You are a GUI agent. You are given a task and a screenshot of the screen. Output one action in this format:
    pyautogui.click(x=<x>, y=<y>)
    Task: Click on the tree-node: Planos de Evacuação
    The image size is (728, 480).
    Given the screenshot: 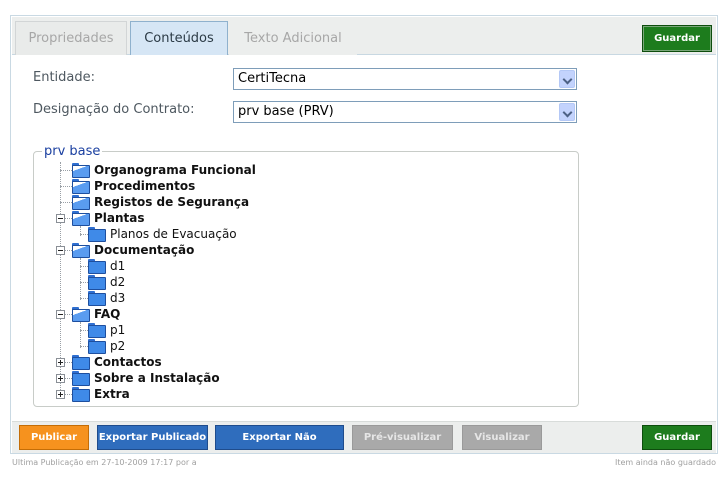 What is the action you would take?
    pyautogui.click(x=162, y=234)
    